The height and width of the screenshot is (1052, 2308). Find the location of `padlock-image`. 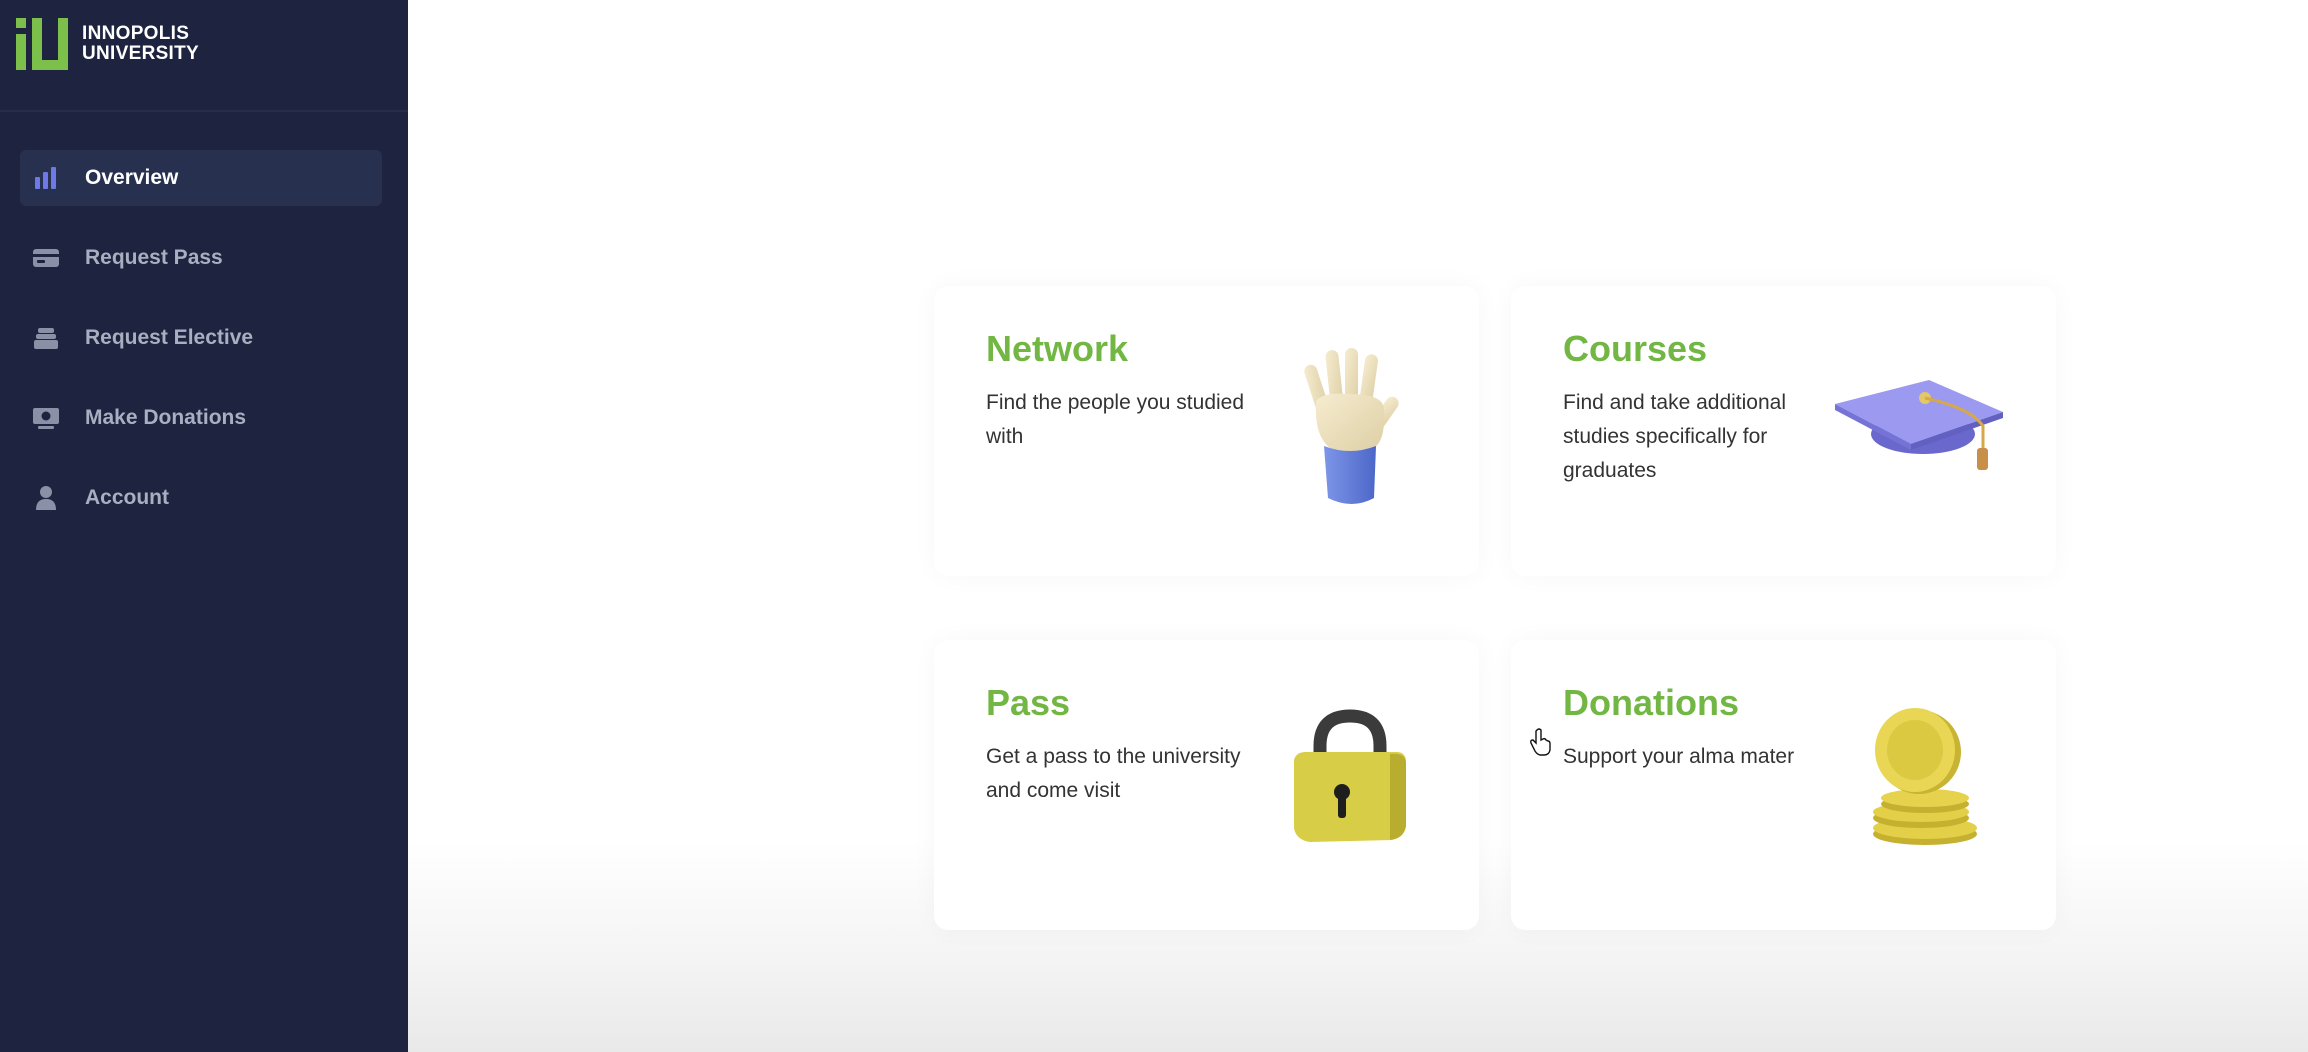

padlock-image is located at coordinates (1350, 775).